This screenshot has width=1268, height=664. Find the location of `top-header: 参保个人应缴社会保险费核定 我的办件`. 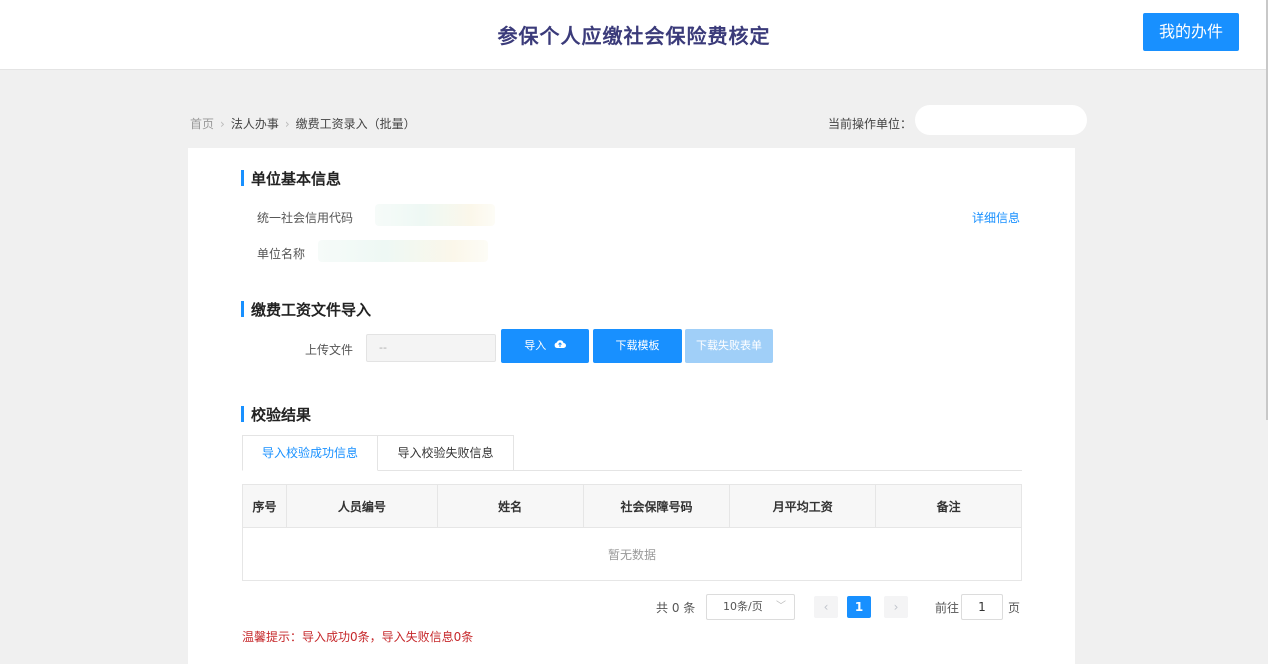

top-header: 参保个人应缴社会保险费核定 我的办件 is located at coordinates (634, 35).